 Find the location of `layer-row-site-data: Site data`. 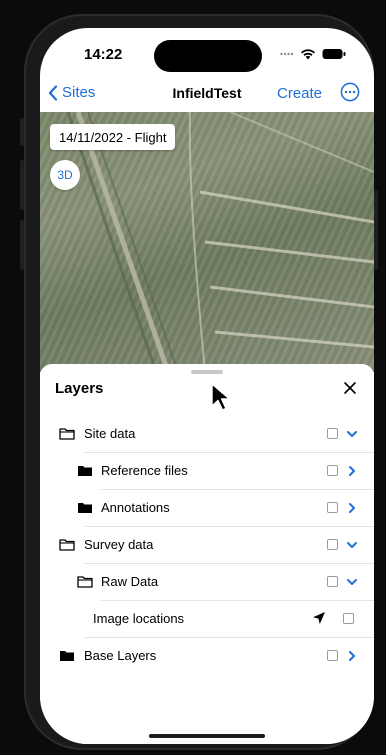

layer-row-site-data: Site data is located at coordinates (207, 434).